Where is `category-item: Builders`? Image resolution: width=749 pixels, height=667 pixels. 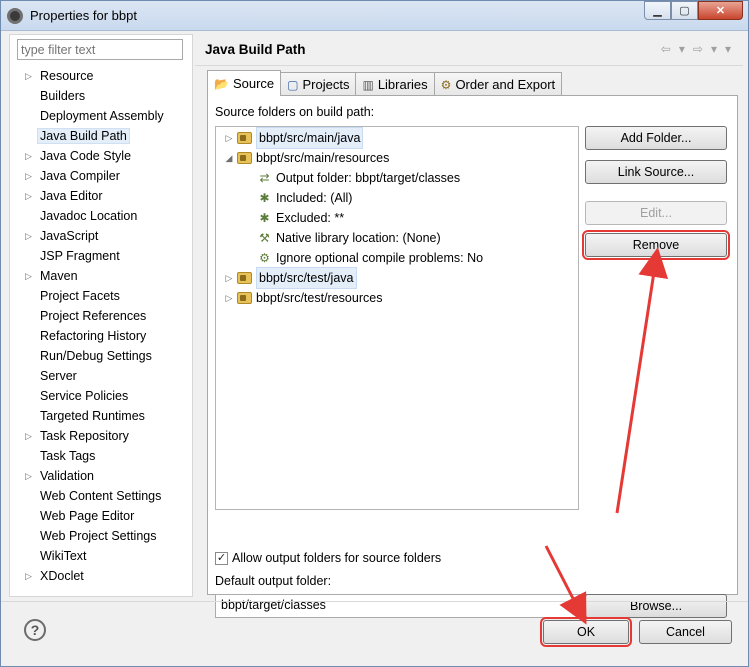
category-item: Builders is located at coordinates (101, 96).